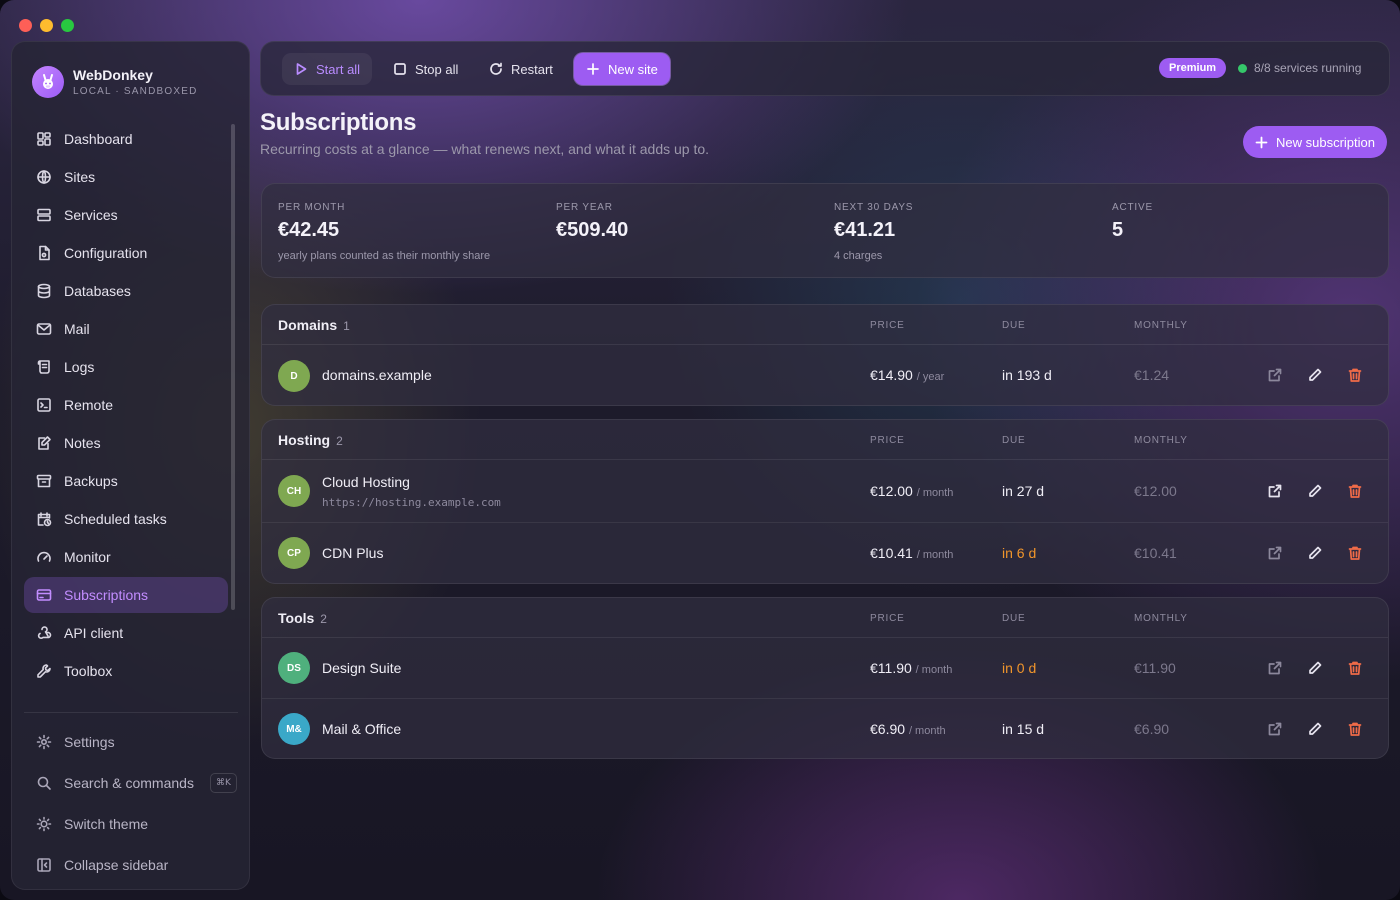 This screenshot has width=1400, height=900. Describe the element at coordinates (126, 443) in the screenshot. I see `sidebar-item-notes: Notes` at that location.